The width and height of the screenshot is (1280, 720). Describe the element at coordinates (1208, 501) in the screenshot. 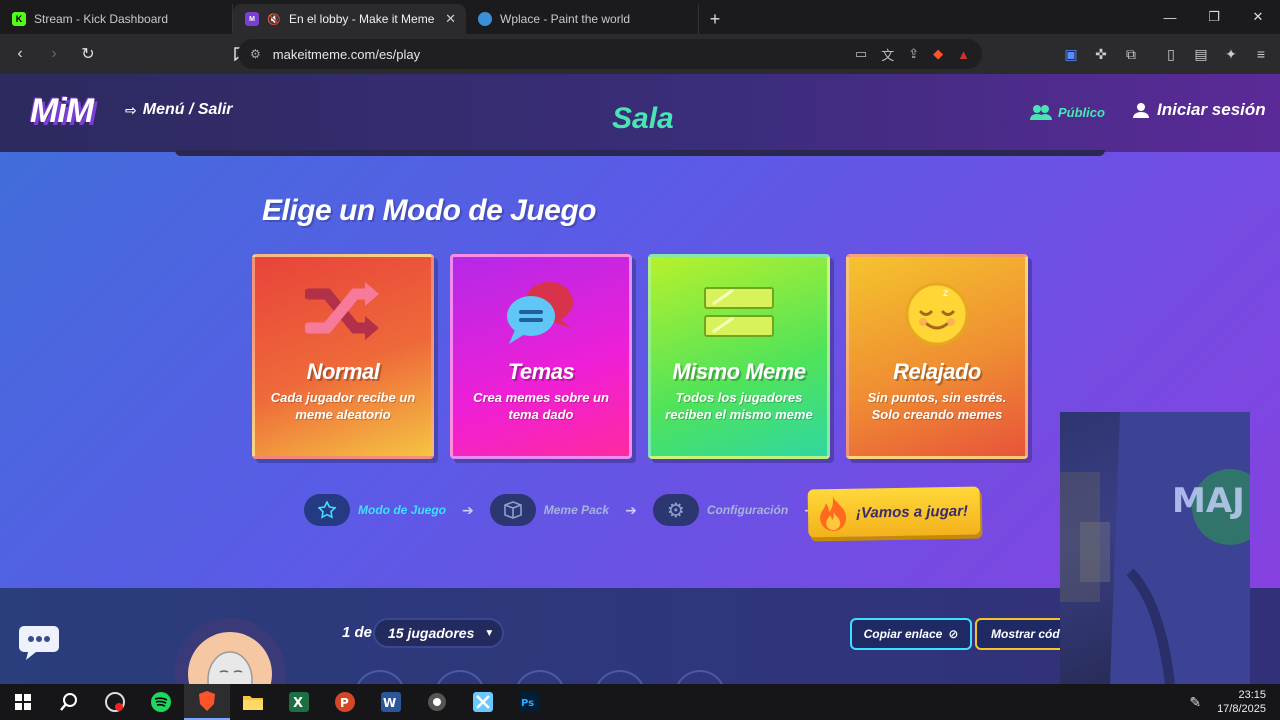

I see `svg-text: MAJ` at that location.